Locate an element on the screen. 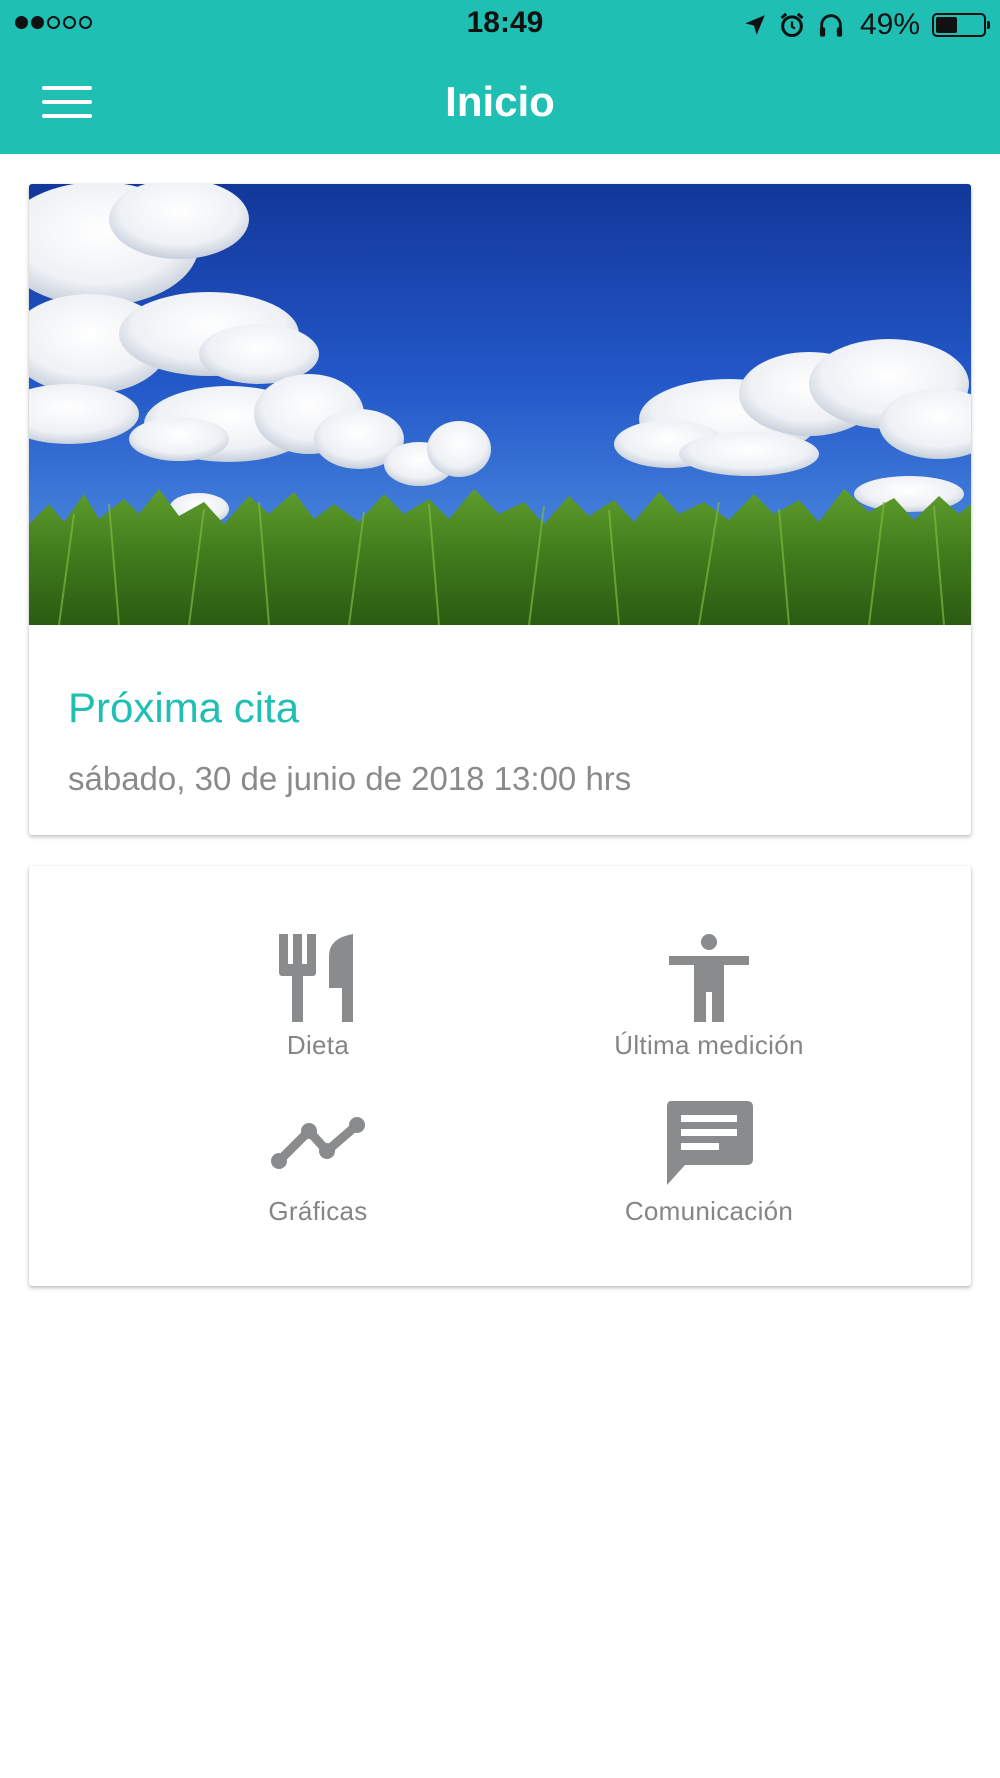 This screenshot has height=1778, width=1000. fork-knife-icon is located at coordinates (316, 978).